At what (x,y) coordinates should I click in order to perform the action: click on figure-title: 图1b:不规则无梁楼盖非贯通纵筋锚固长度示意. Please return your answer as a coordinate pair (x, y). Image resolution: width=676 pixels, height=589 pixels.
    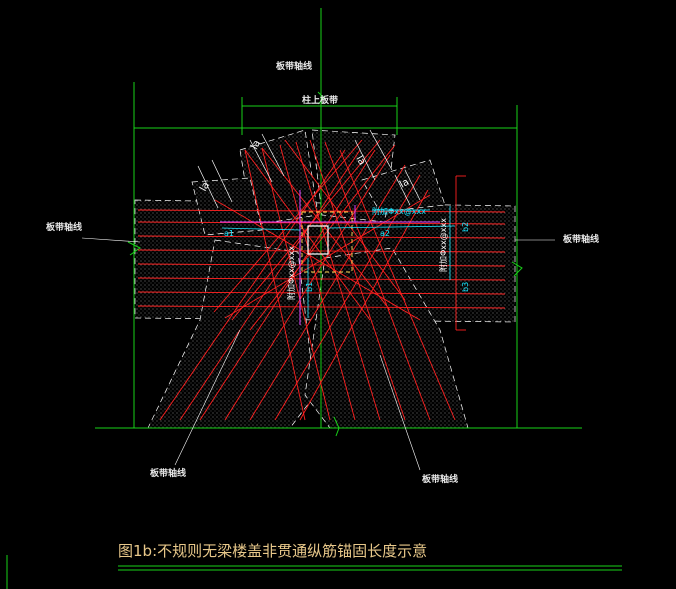
    Looking at the image, I should click on (272, 551).